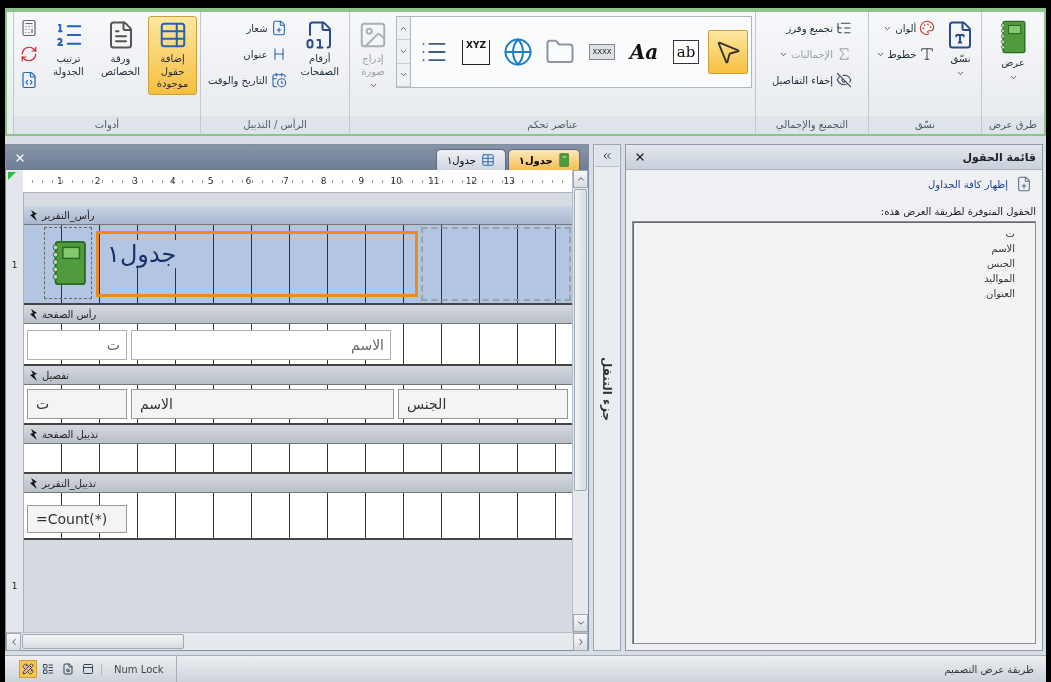 The height and width of the screenshot is (682, 1051). What do you see at coordinates (285, 181) in the screenshot?
I see `ruler-number: 7` at bounding box center [285, 181].